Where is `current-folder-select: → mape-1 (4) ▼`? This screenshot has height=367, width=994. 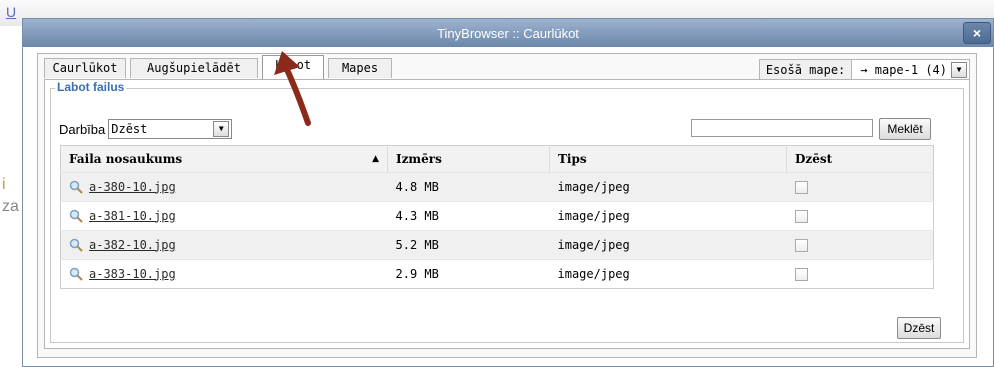 current-folder-select: → mape-1 (4) ▼ is located at coordinates (910, 70).